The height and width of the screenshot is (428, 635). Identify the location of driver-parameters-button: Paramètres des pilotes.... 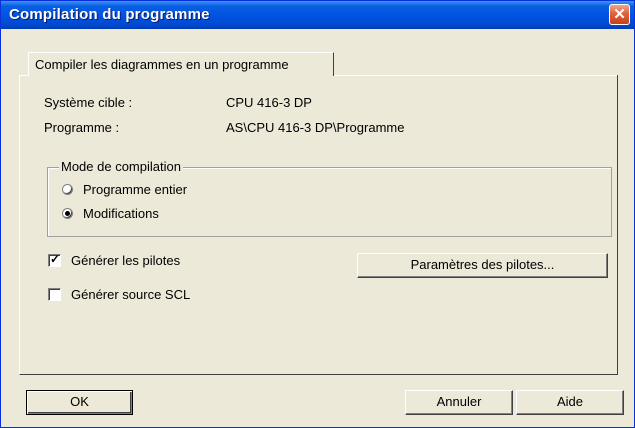
(482, 265).